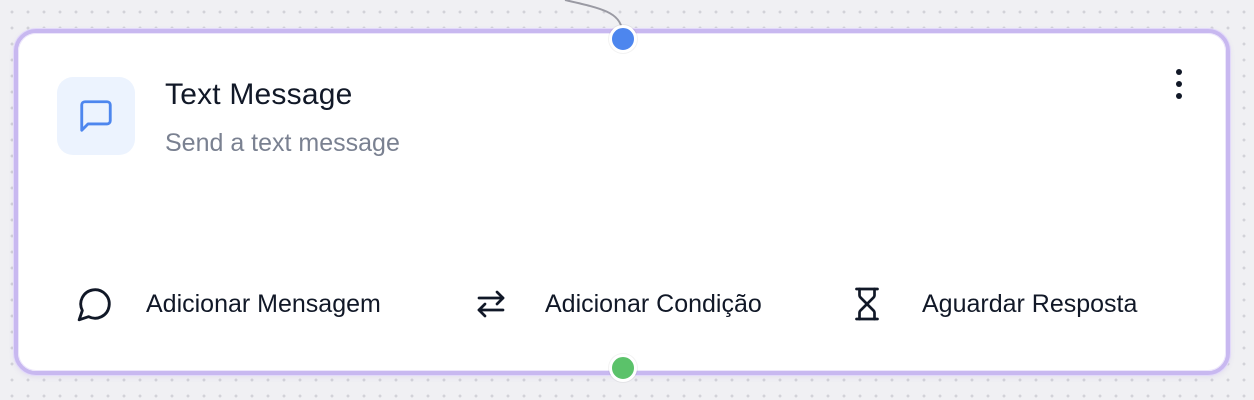 The image size is (1254, 400). What do you see at coordinates (623, 39) in the screenshot?
I see `input-handle` at bounding box center [623, 39].